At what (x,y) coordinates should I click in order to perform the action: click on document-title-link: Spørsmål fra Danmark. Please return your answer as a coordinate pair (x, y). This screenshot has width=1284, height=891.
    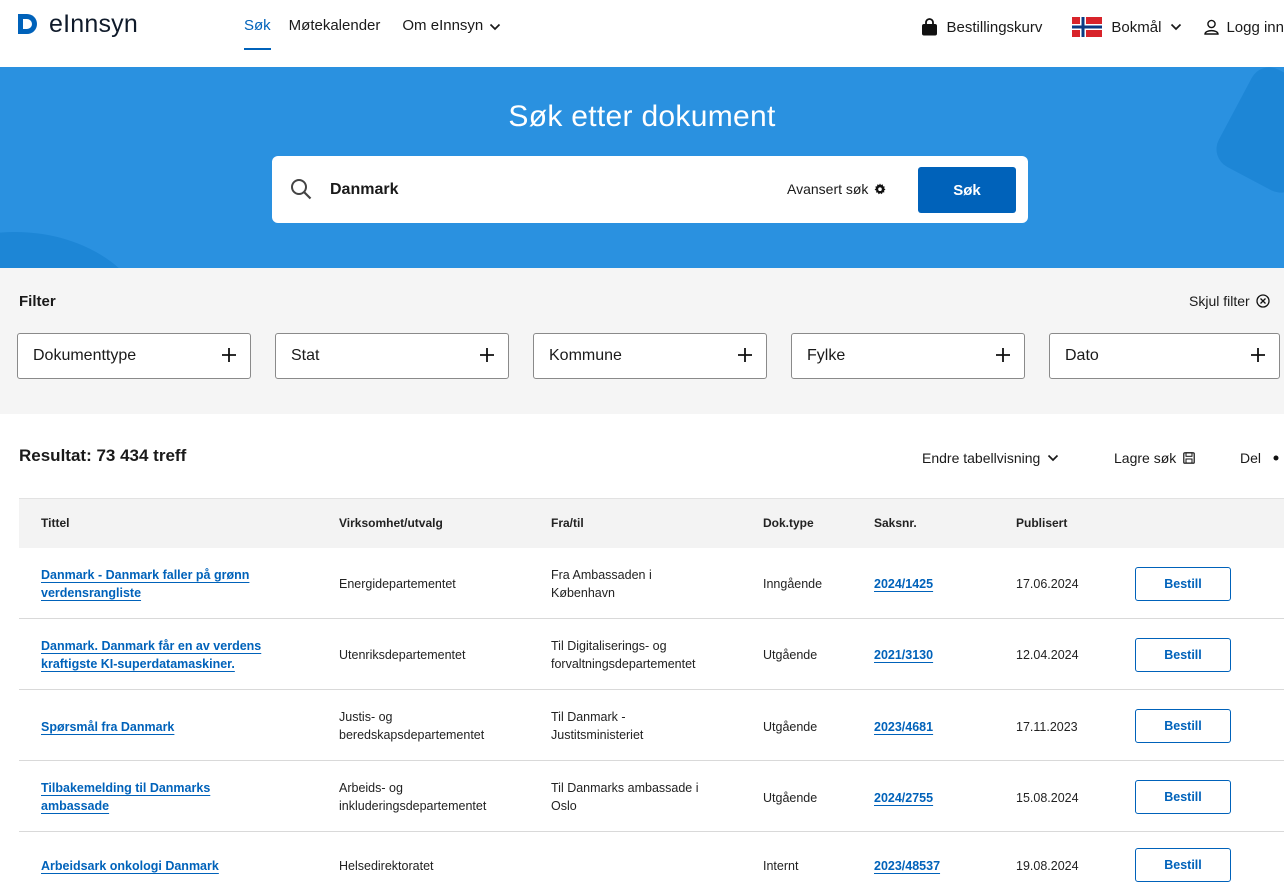
    Looking at the image, I should click on (107, 727).